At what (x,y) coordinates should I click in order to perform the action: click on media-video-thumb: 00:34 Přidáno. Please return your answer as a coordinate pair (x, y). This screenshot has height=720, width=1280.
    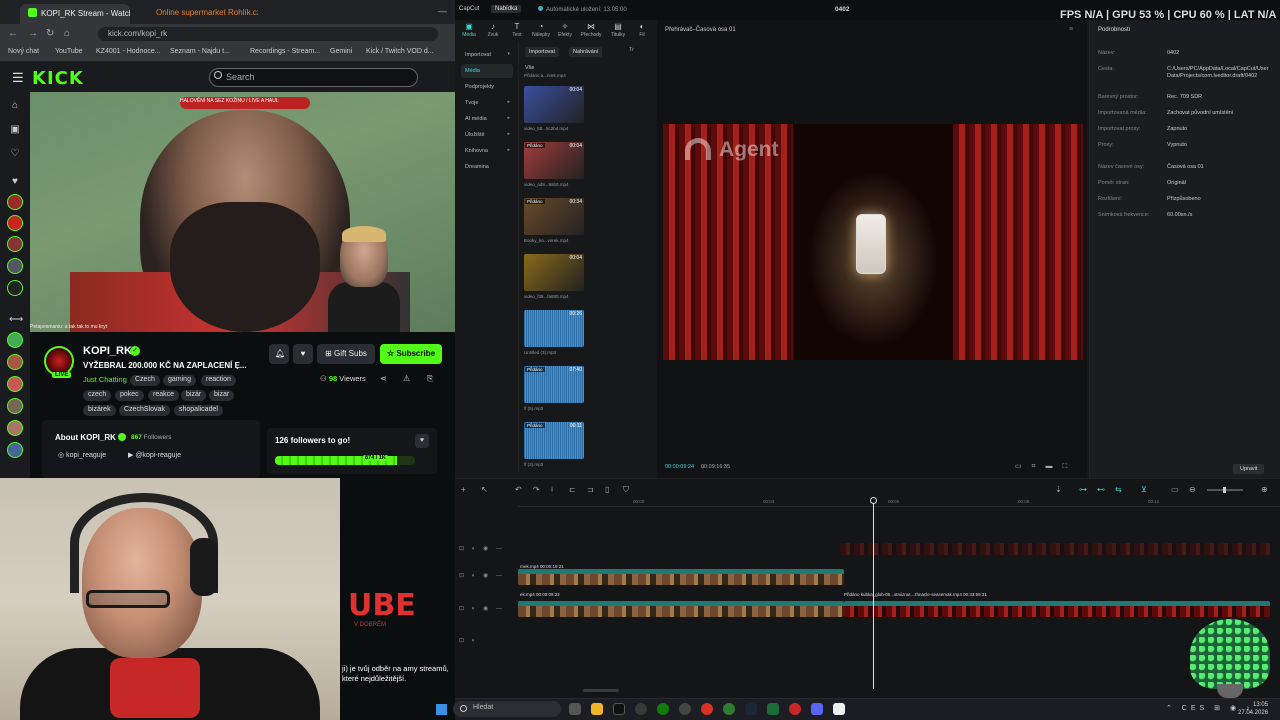
    Looking at the image, I should click on (554, 216).